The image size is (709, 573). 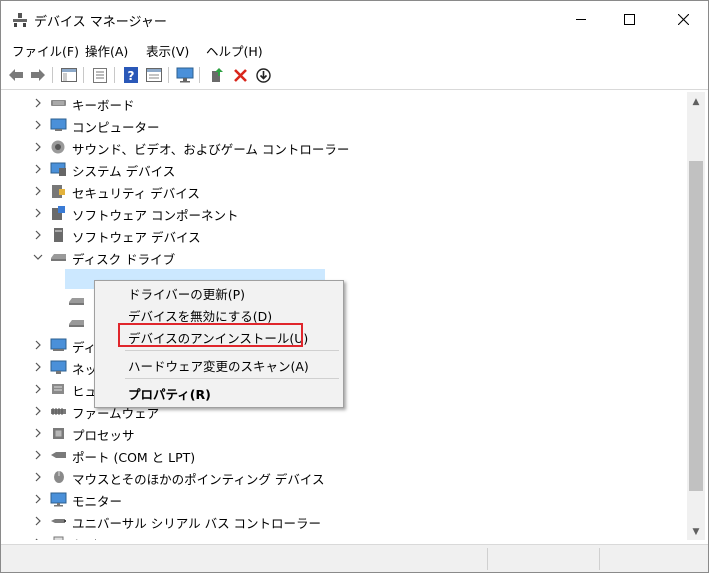 I want to click on tree-item-label: プロセッサ, so click(x=103, y=435).